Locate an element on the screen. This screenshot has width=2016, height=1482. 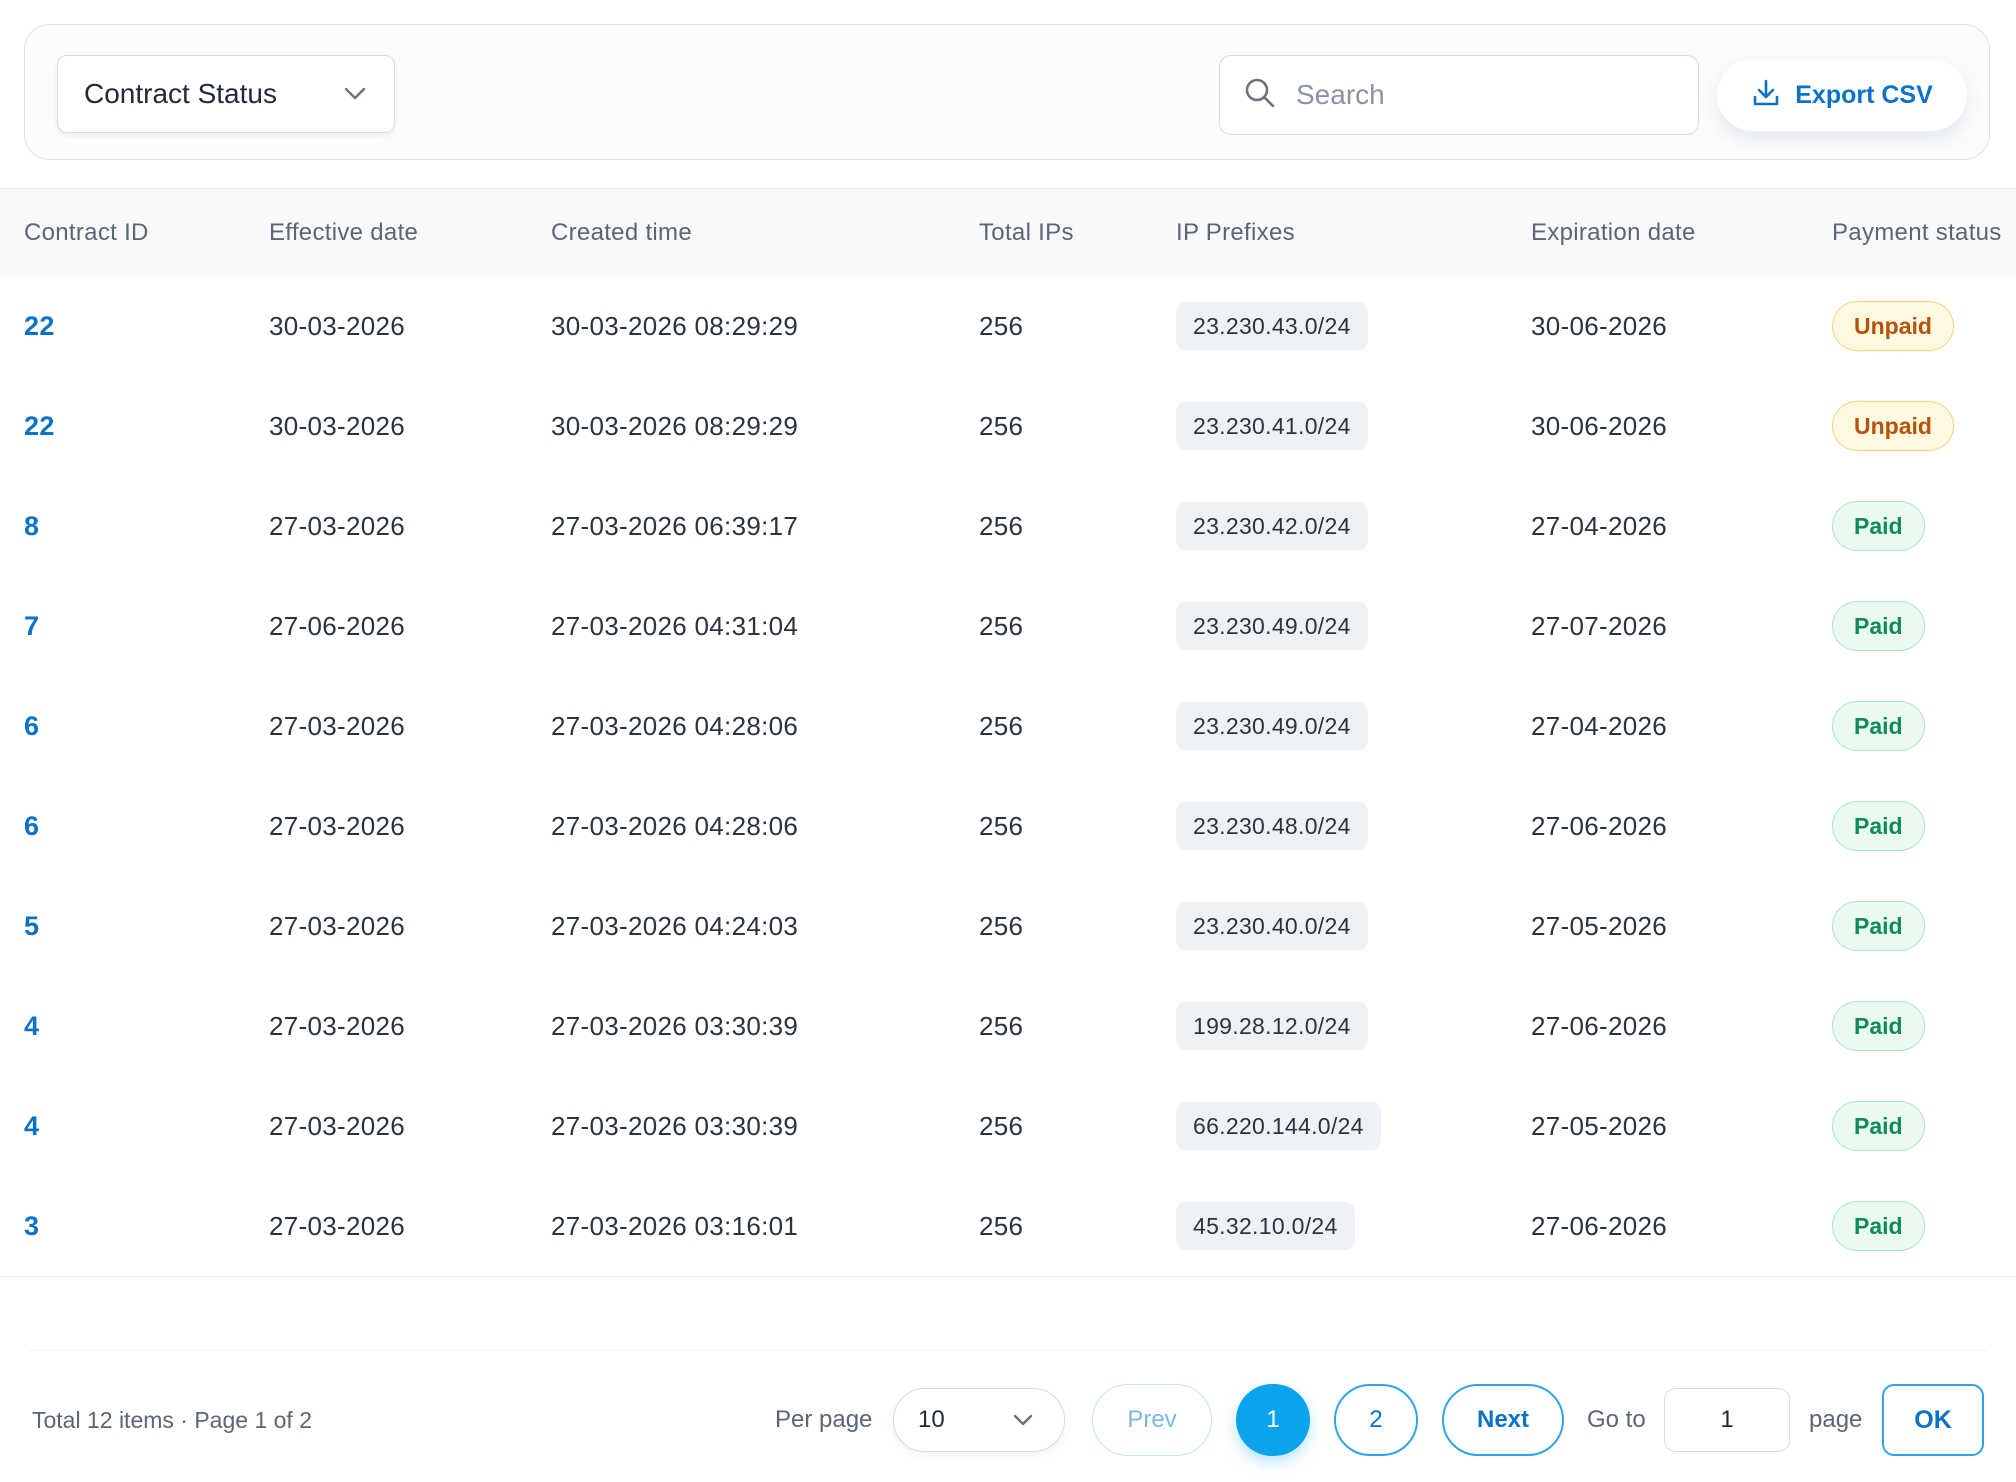
per-page-value: 10 is located at coordinates (931, 1419).